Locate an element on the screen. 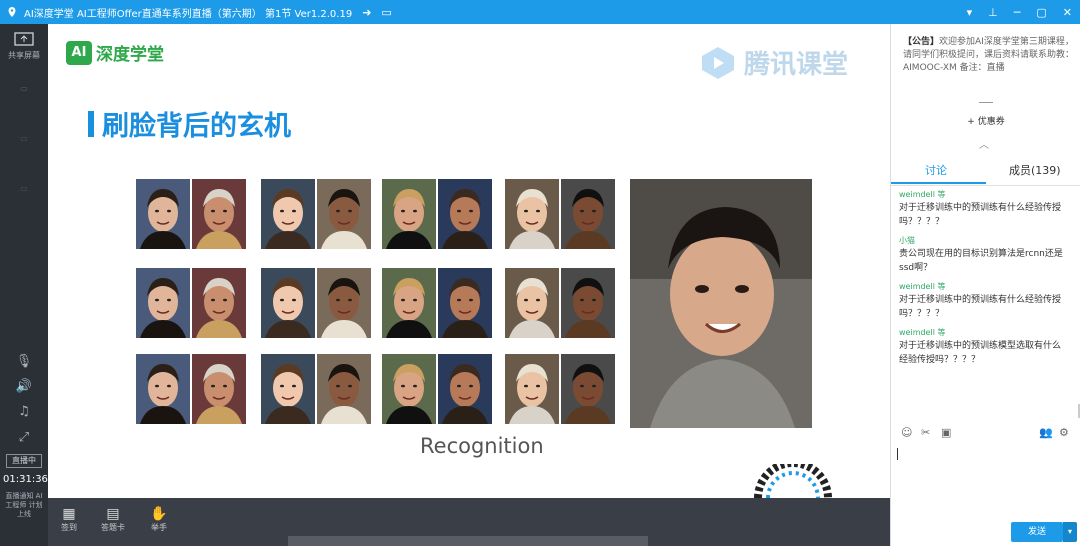 This screenshot has height=546, width=1080. chat-input is located at coordinates (986, 479).